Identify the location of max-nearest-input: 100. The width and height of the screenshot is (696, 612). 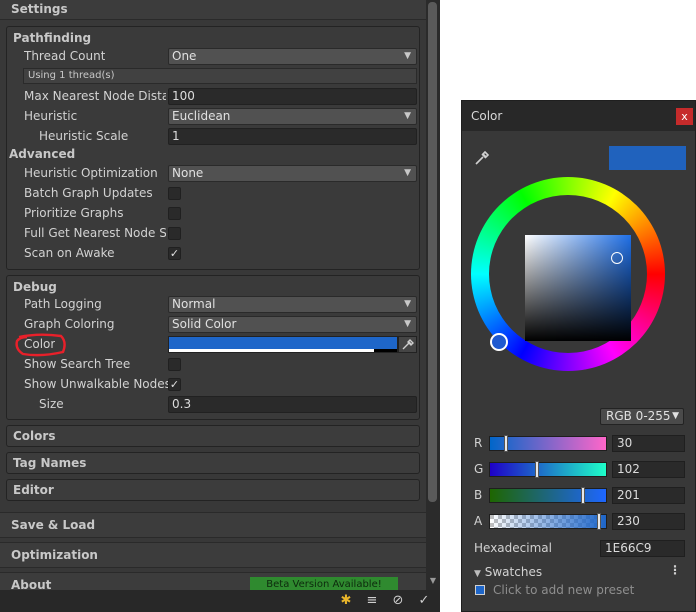
(292, 96).